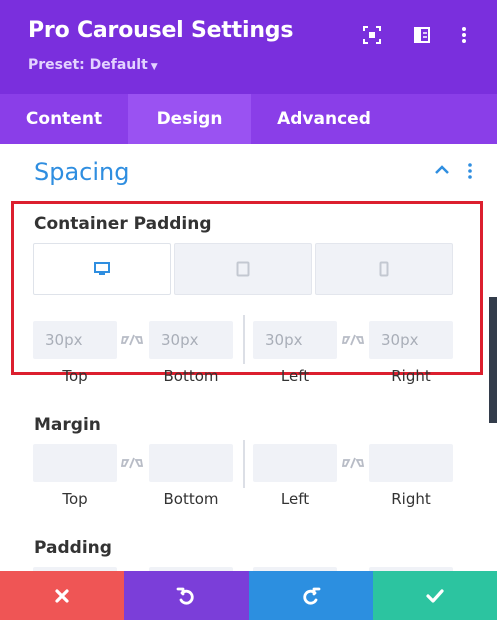  I want to click on preset-selector: Preset: Default ▼, so click(93, 65).